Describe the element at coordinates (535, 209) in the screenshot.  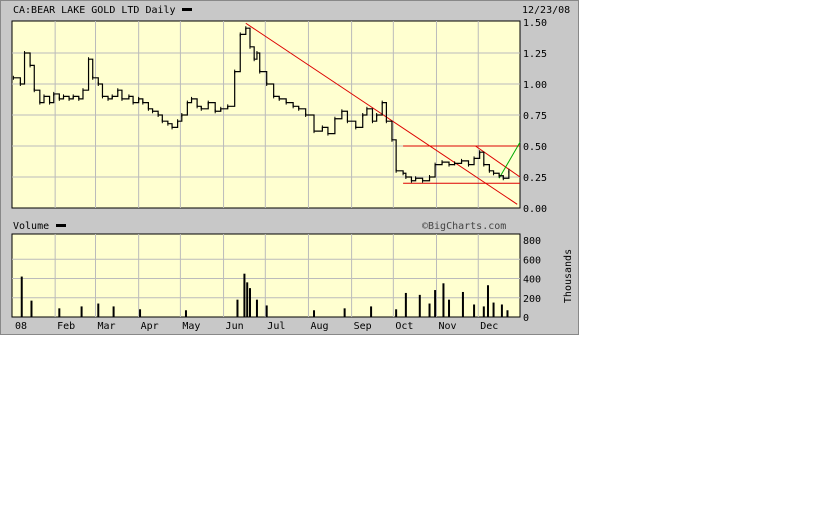
I see `price-y-tick-label: 0.00` at that location.